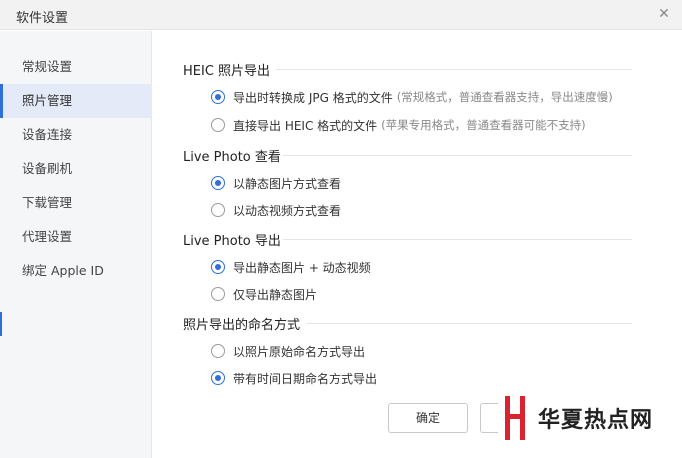 The image size is (682, 458). I want to click on sidebar-item-proxy-settings: 代理设置, so click(76, 237).